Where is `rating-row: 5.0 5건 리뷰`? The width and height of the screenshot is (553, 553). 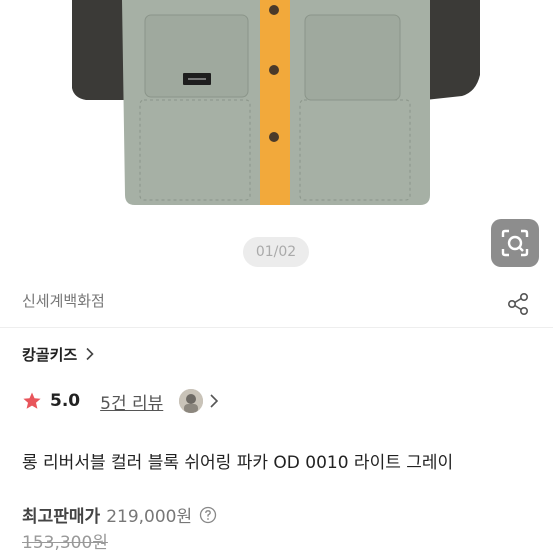
rating-row: 5.0 5건 리뷰 is located at coordinates (120, 401).